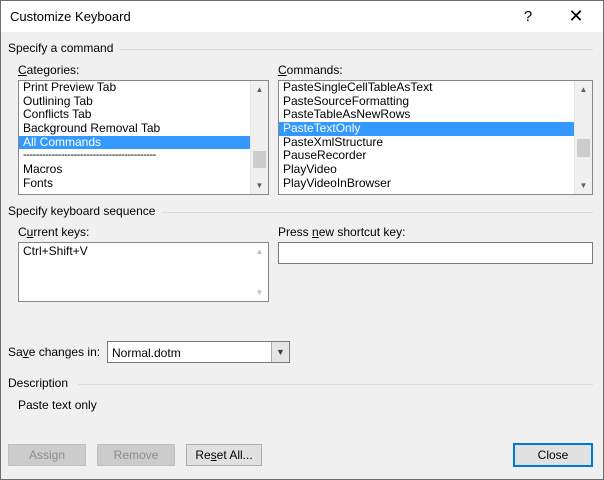 This screenshot has height=480, width=604. I want to click on list-item: PauseRecorder, so click(427, 156).